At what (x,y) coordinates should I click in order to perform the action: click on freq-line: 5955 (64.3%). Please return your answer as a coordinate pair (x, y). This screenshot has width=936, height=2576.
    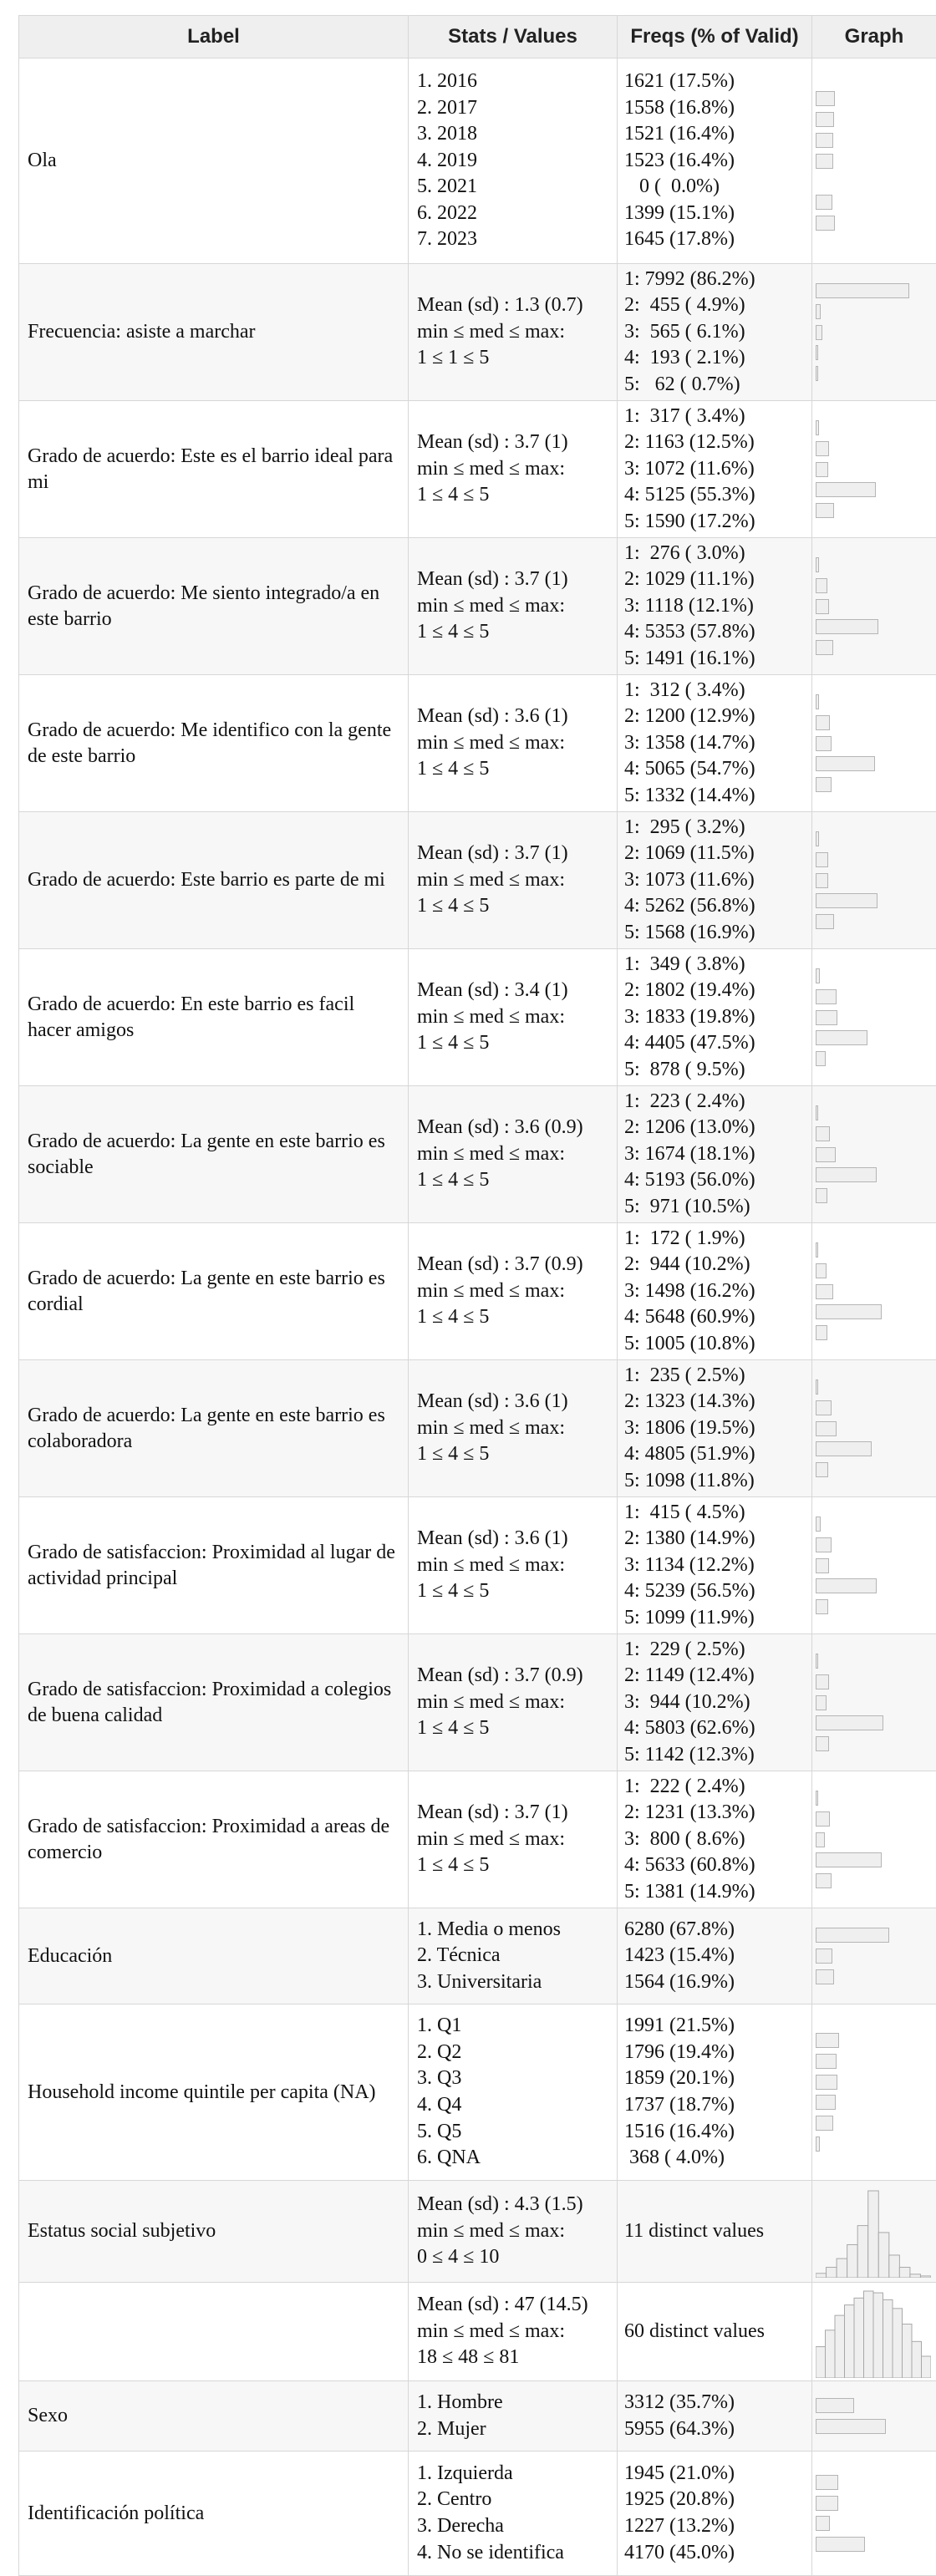
    Looking at the image, I should click on (717, 2429).